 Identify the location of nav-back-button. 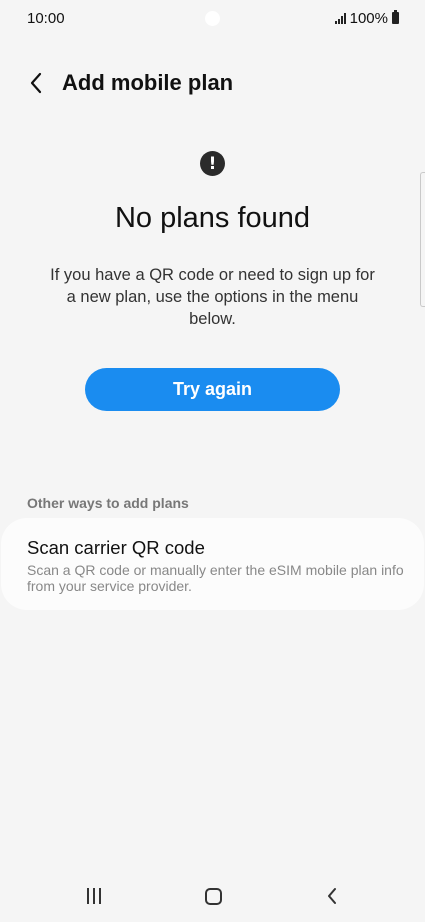
(332, 896).